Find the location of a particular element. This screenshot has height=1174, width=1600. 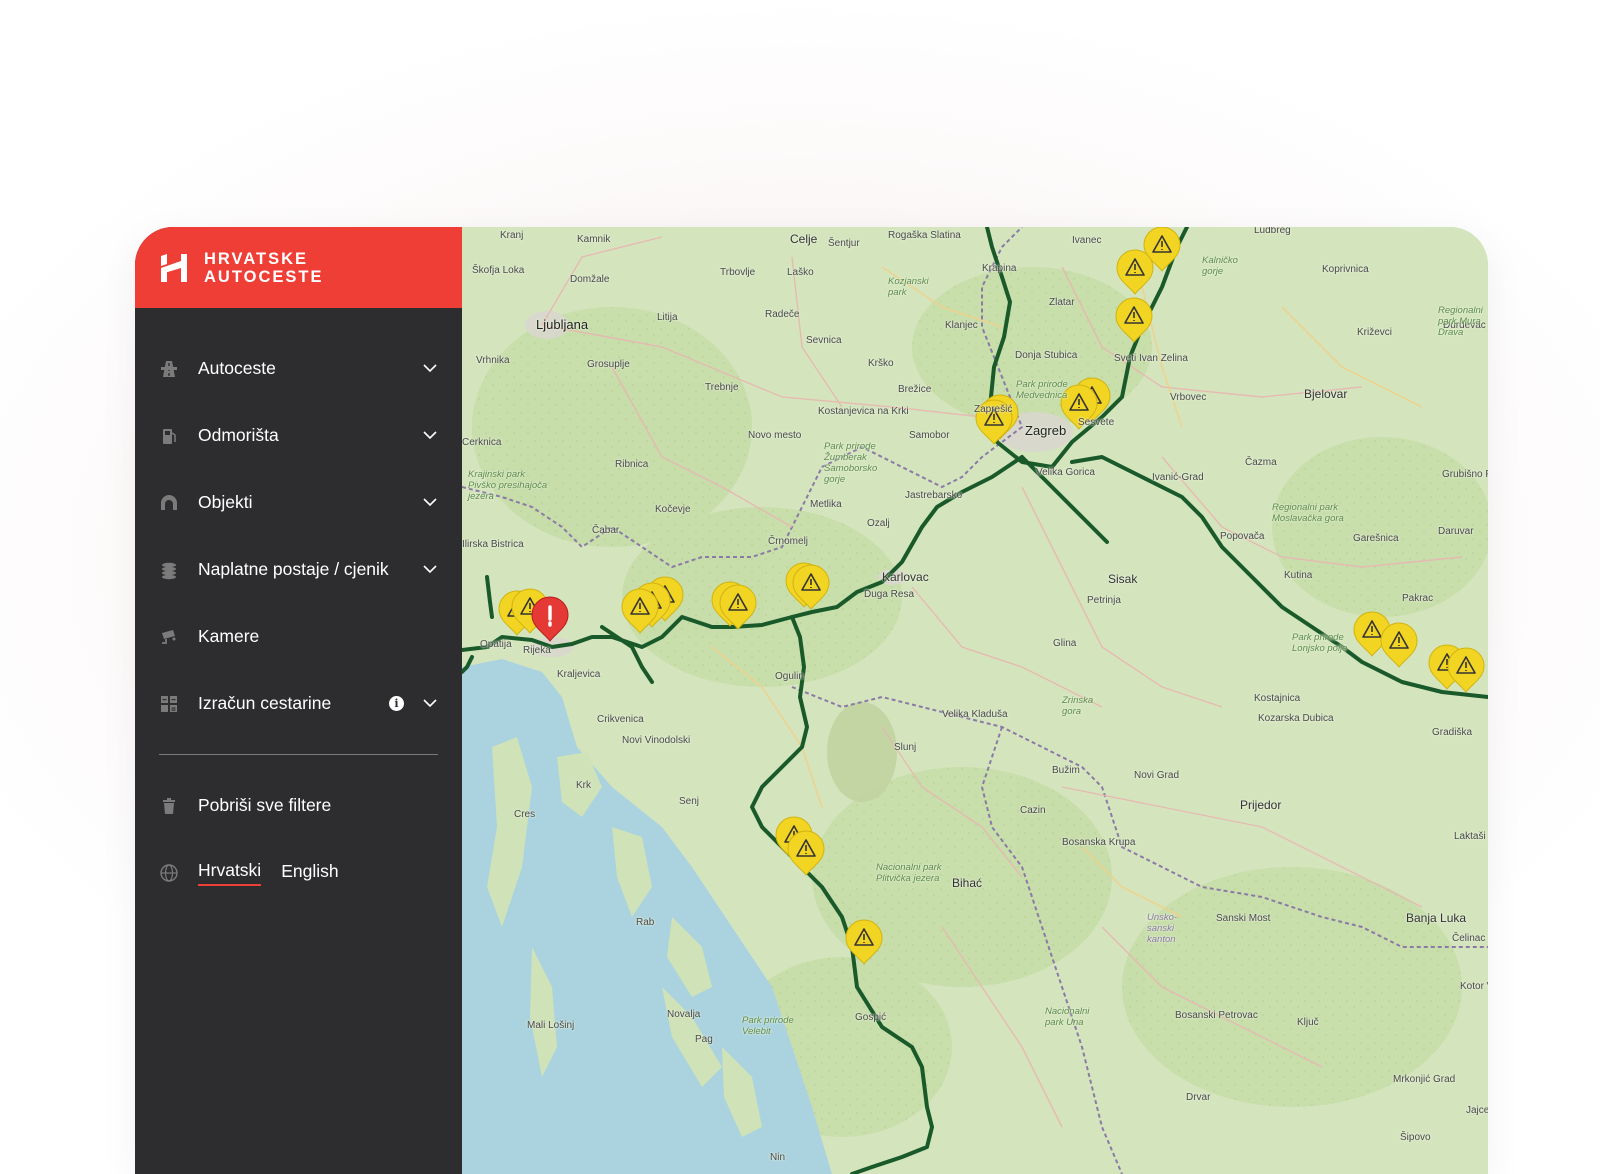

info-icon: i is located at coordinates (396, 703).